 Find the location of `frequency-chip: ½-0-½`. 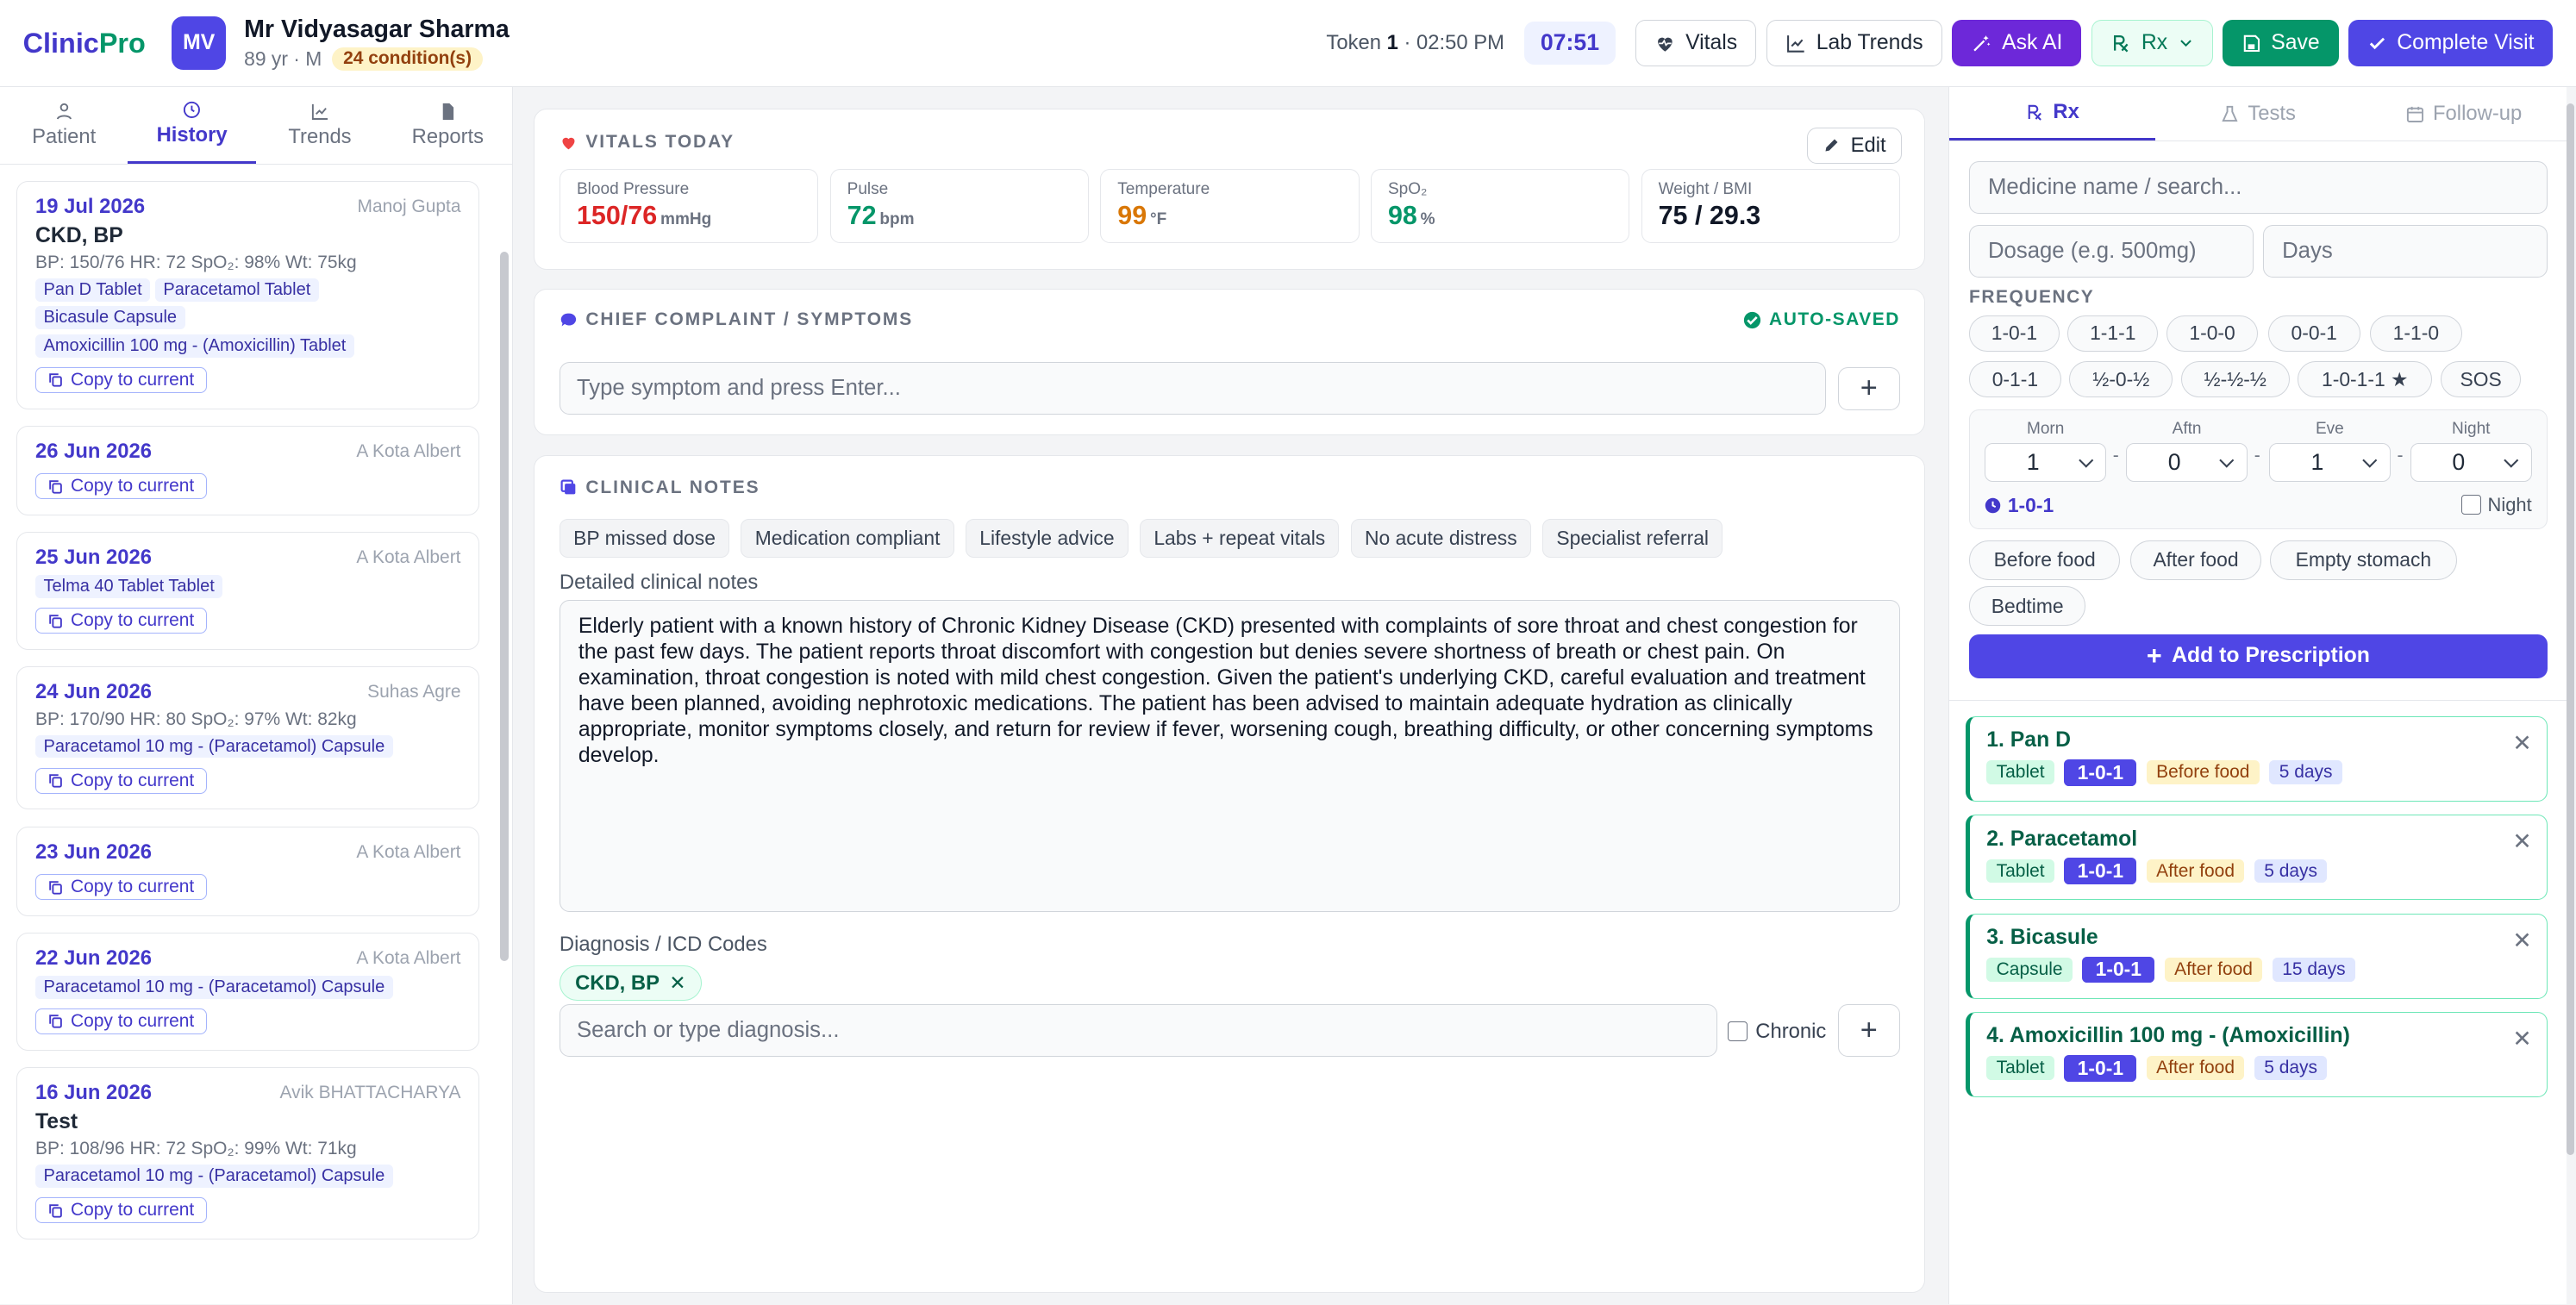

frequency-chip: ½-0-½ is located at coordinates (2121, 379).